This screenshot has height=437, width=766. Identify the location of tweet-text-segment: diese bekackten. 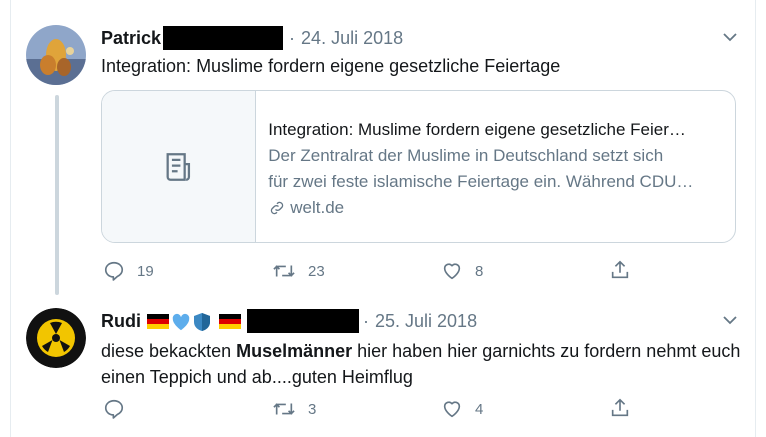
(169, 351).